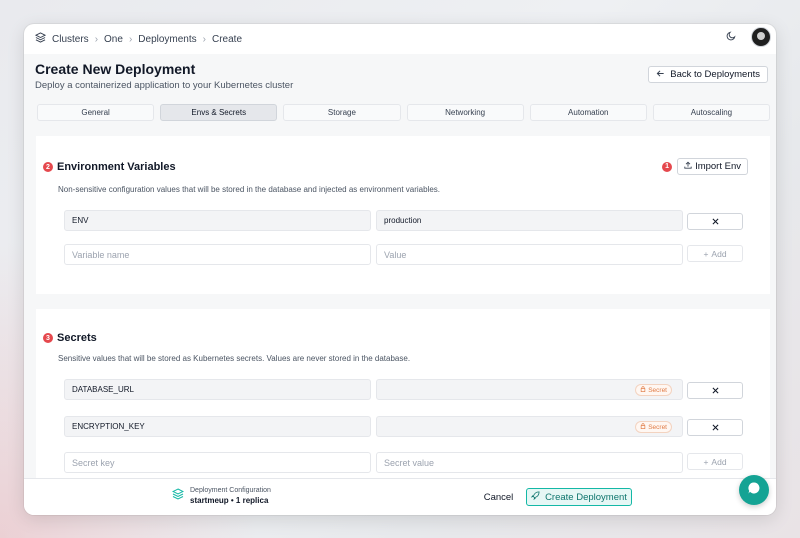 Image resolution: width=800 pixels, height=538 pixels. Describe the element at coordinates (217, 254) in the screenshot. I see `env-name-input: Variable name` at that location.